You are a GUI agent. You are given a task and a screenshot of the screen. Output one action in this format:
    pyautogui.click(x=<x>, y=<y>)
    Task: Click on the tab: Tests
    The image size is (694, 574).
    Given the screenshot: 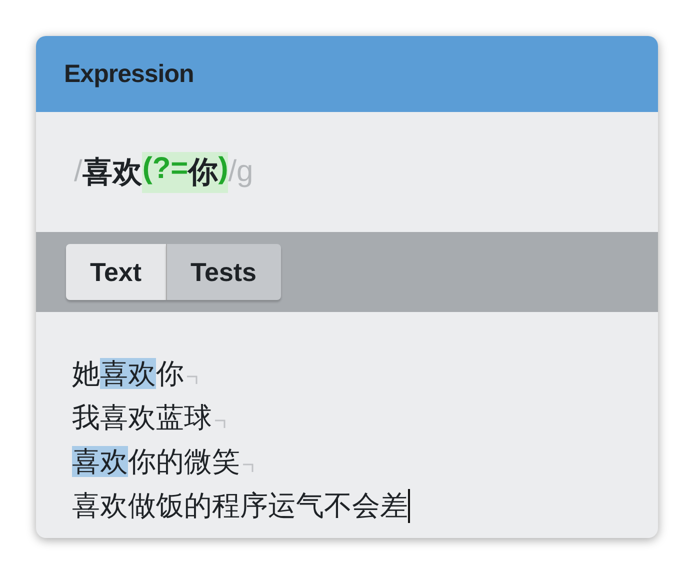 What is the action you would take?
    pyautogui.click(x=223, y=272)
    